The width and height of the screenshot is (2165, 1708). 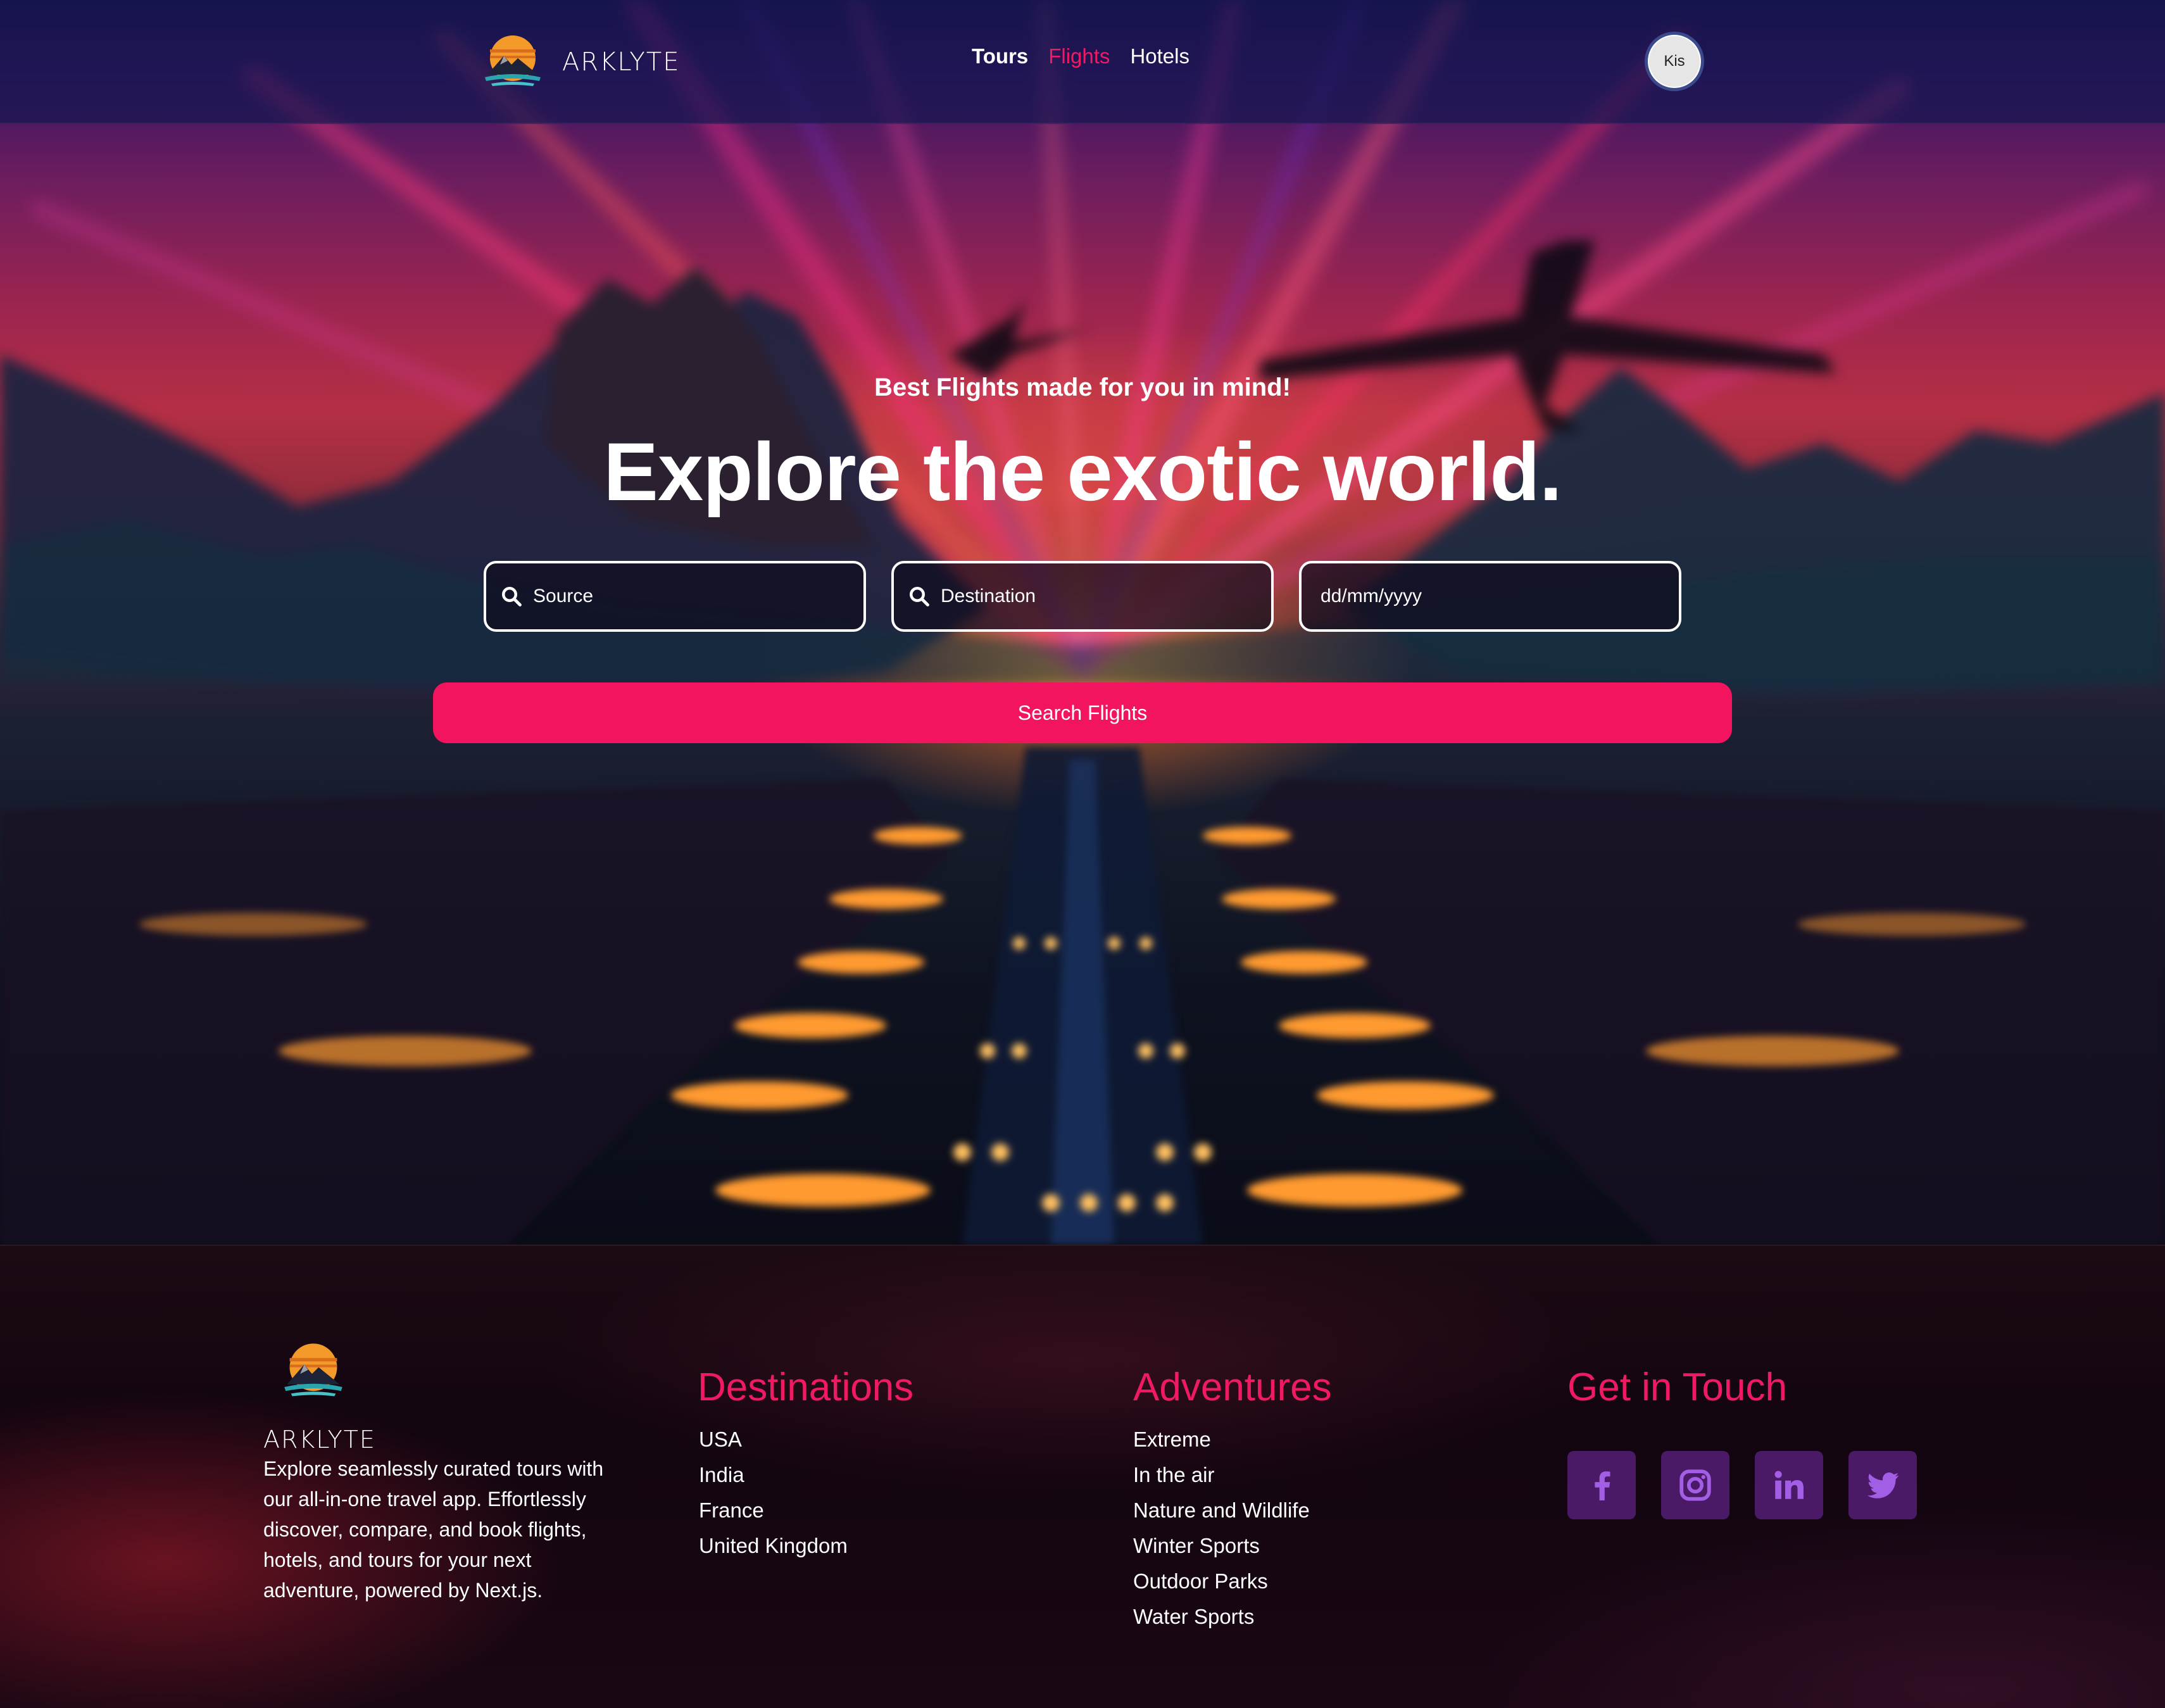 I want to click on destinations-list: USA India France United Kingdom, so click(x=773, y=1498).